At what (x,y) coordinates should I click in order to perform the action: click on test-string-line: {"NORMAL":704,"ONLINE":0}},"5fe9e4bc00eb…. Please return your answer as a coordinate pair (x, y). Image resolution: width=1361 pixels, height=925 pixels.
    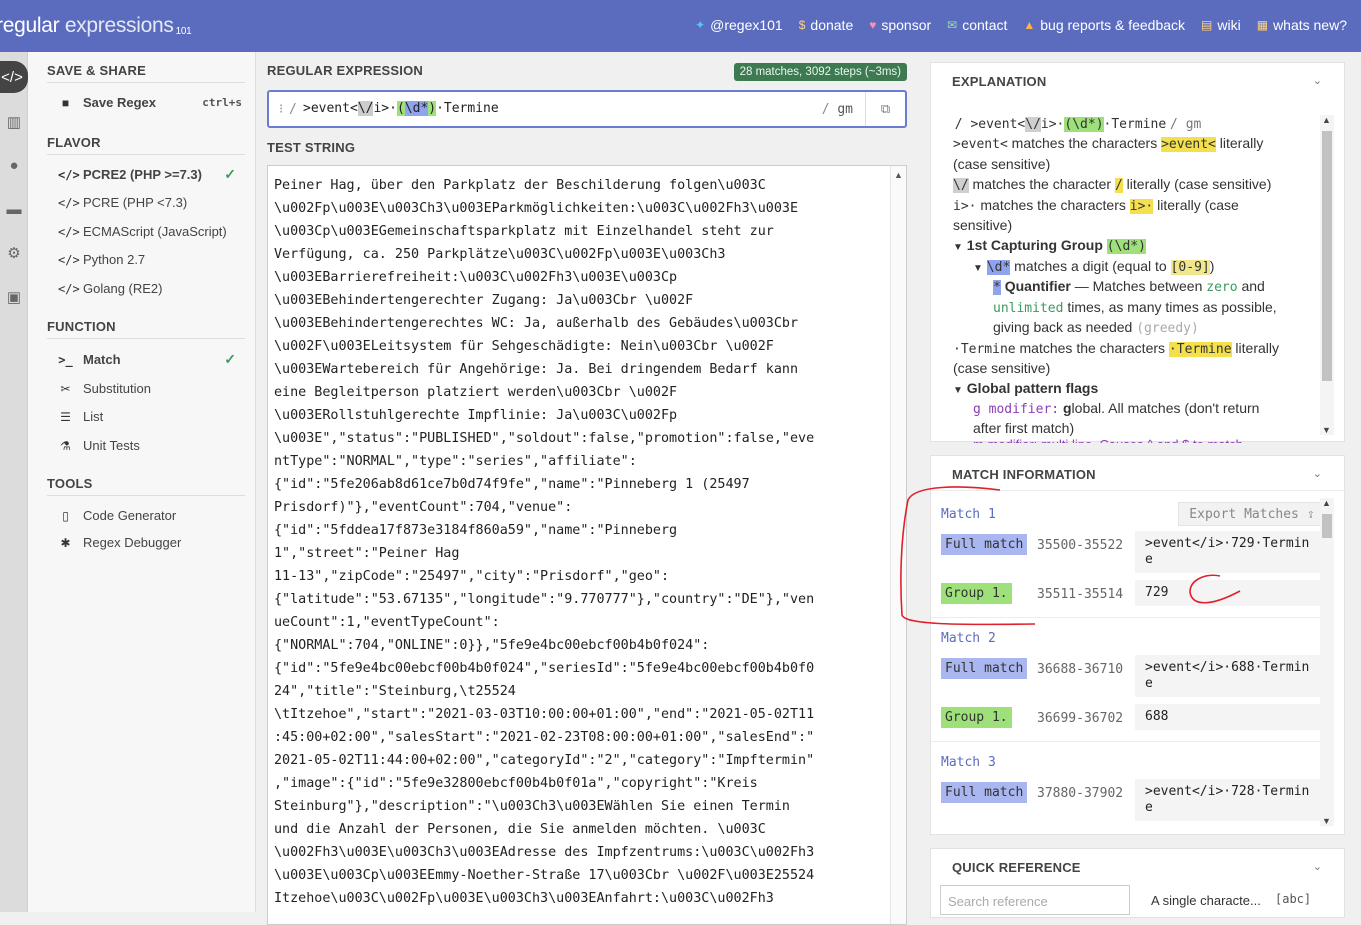
    Looking at the image, I should click on (492, 645).